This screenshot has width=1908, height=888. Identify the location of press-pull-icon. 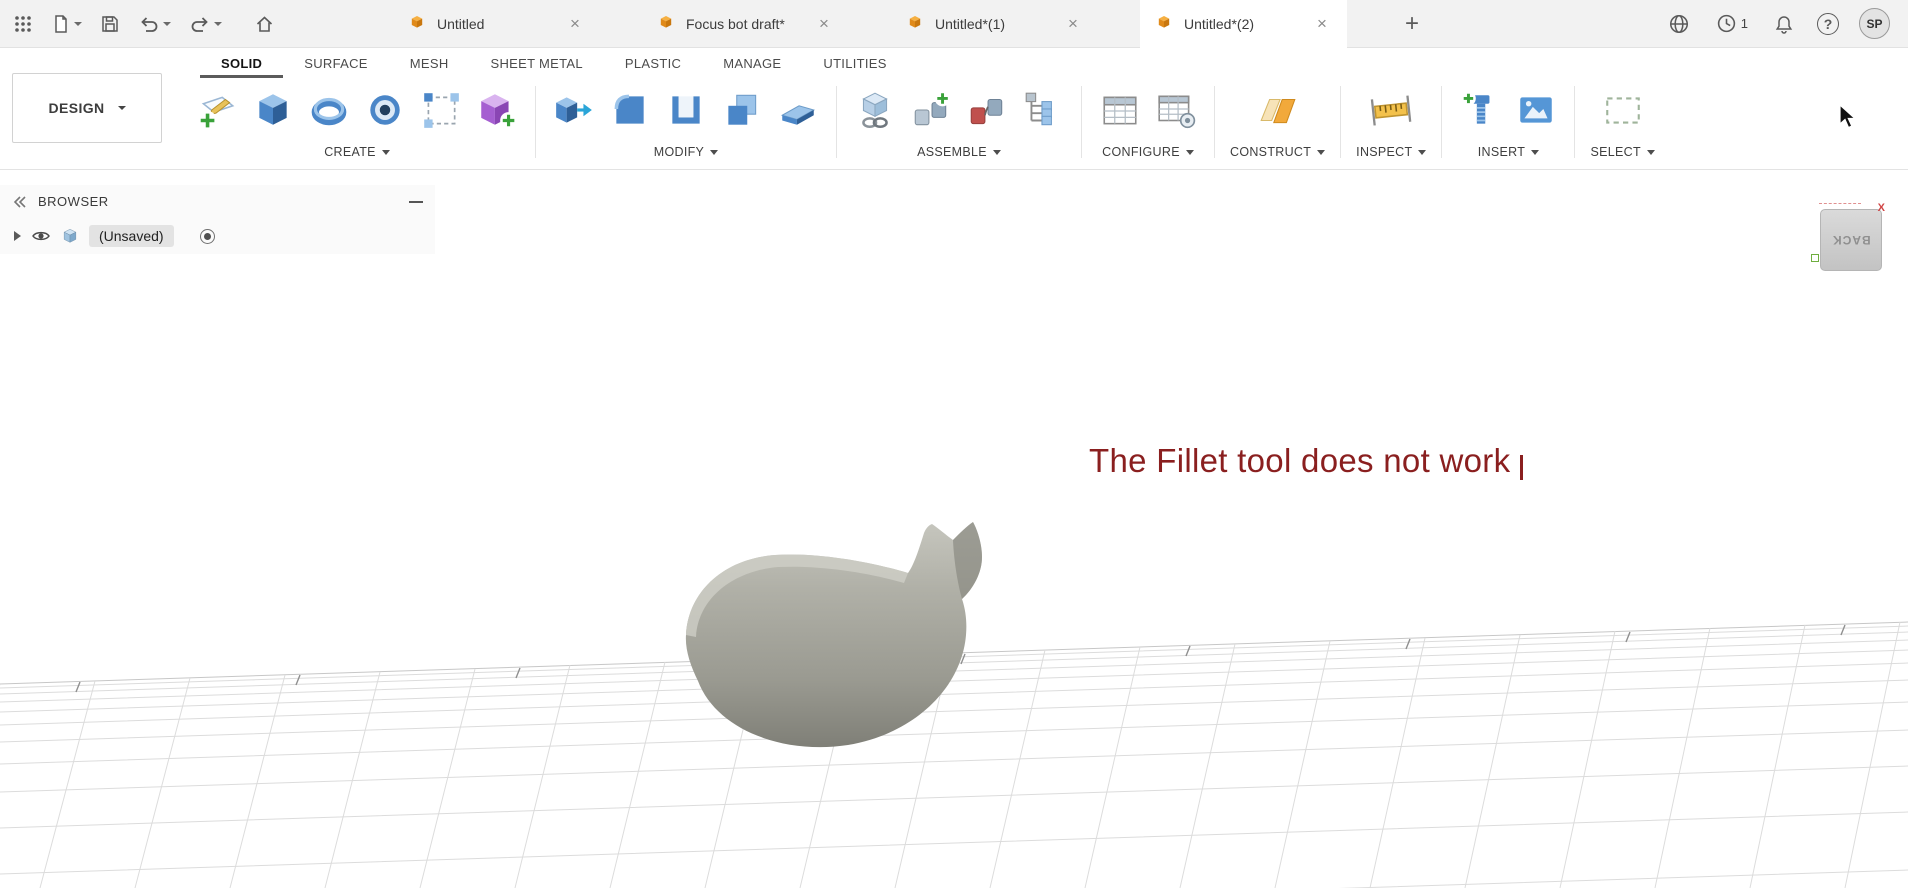
(574, 110).